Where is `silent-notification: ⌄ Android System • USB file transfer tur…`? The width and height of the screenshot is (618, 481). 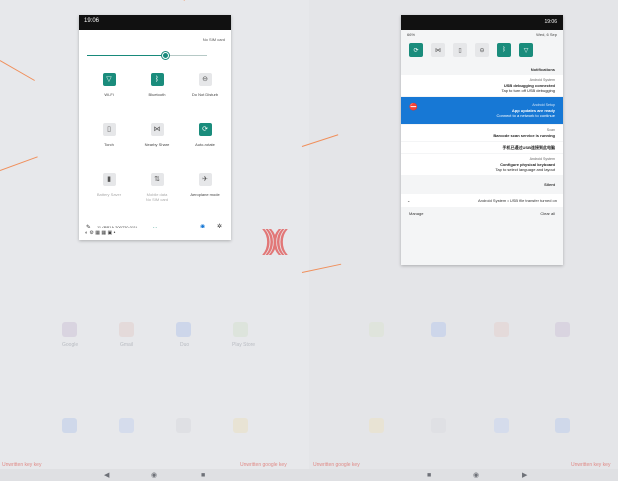
silent-notification: ⌄ Android System • USB file transfer tur… is located at coordinates (482, 200).